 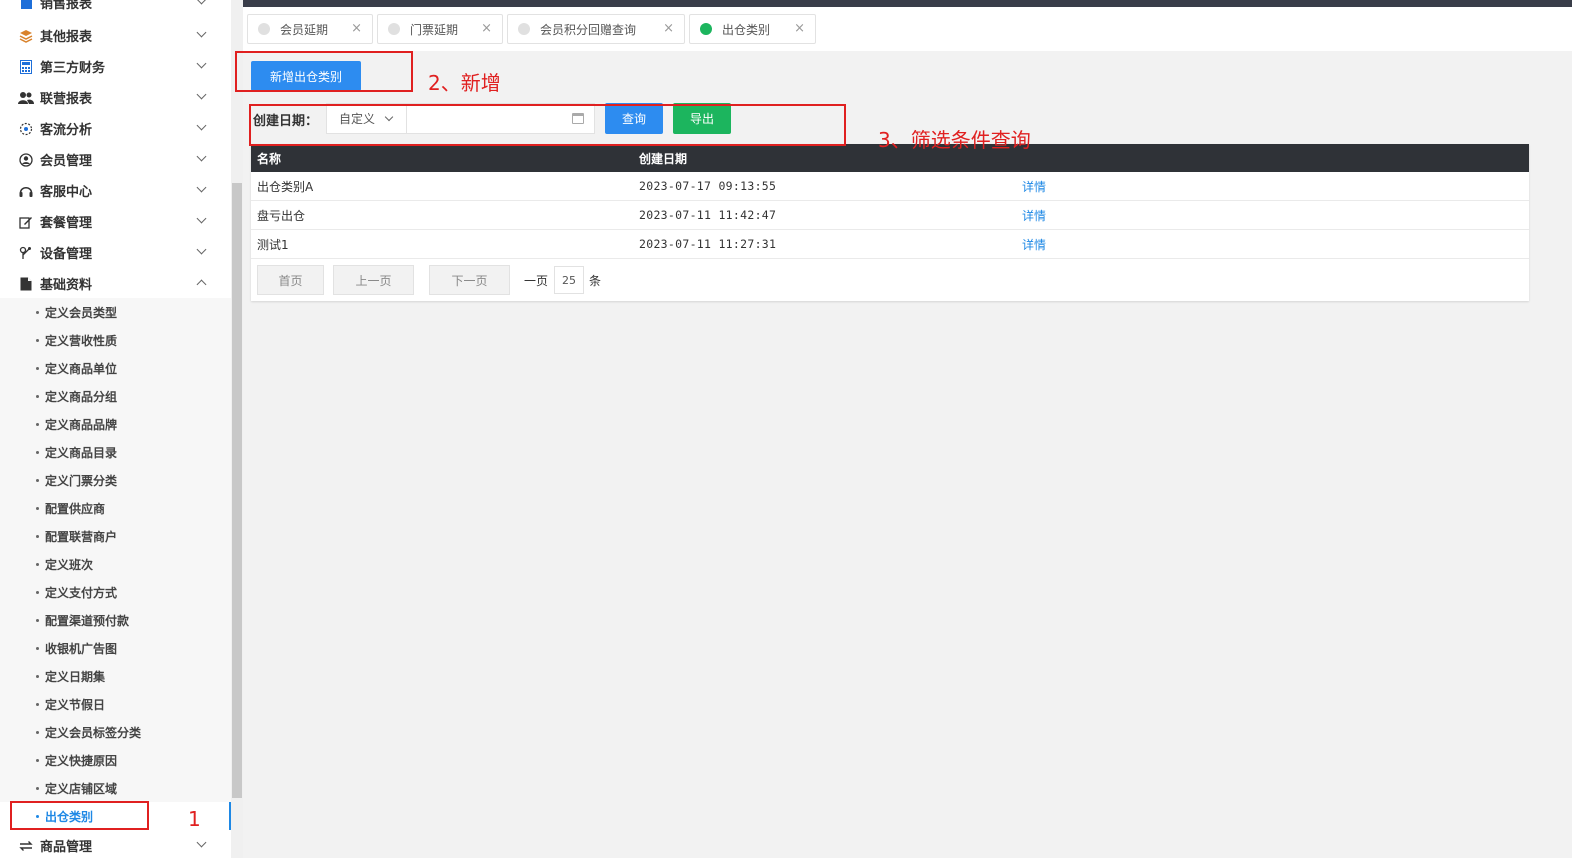 I want to click on file-icon, so click(x=26, y=284).